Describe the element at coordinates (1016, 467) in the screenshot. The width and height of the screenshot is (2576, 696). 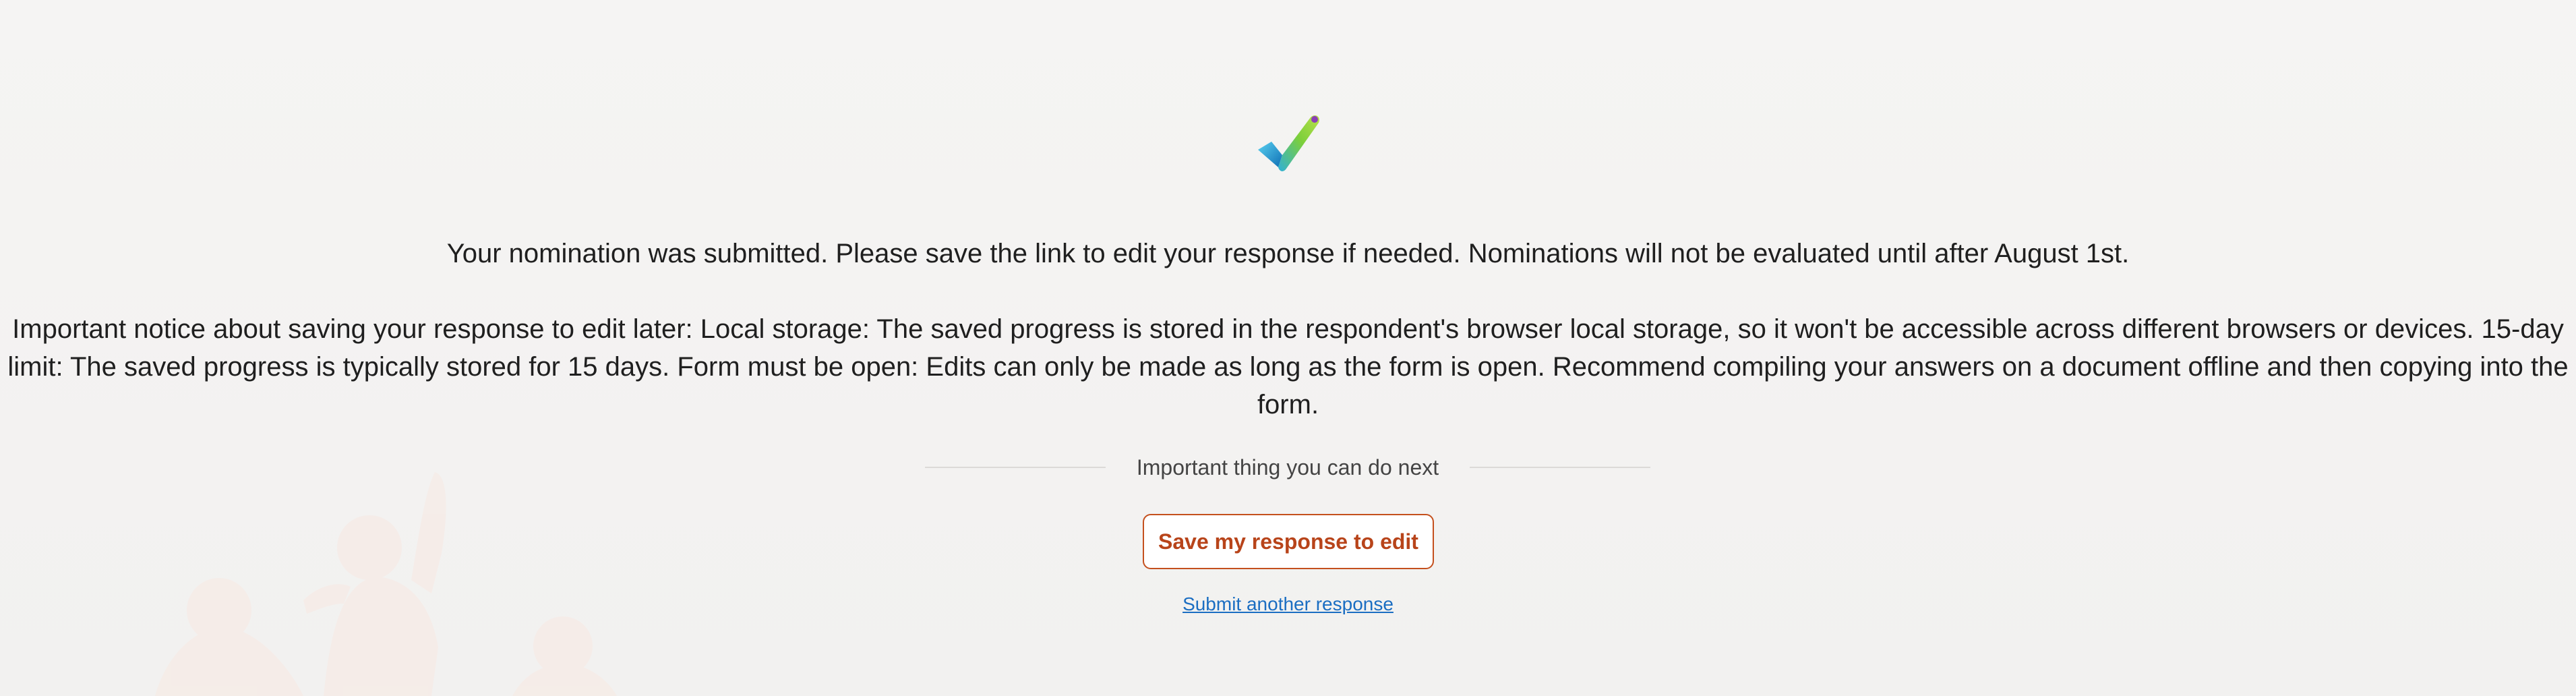
I see `divider-line-left` at that location.